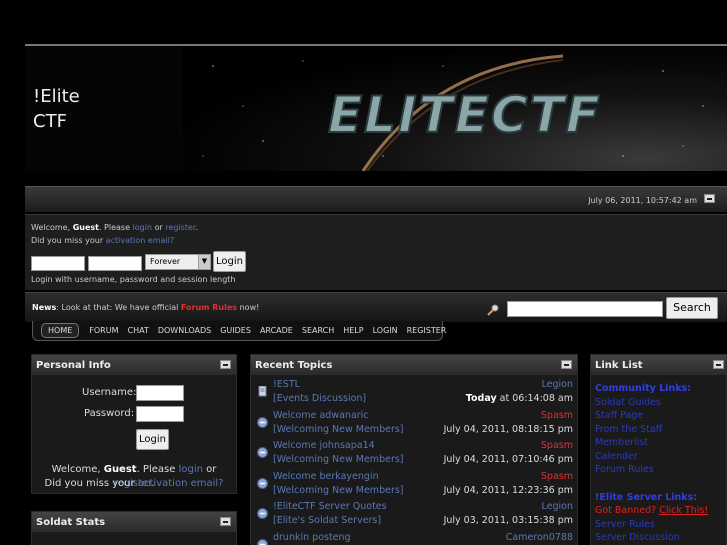 The height and width of the screenshot is (545, 727). What do you see at coordinates (626, 510) in the screenshot?
I see `got-banned-text: Got Banned?` at bounding box center [626, 510].